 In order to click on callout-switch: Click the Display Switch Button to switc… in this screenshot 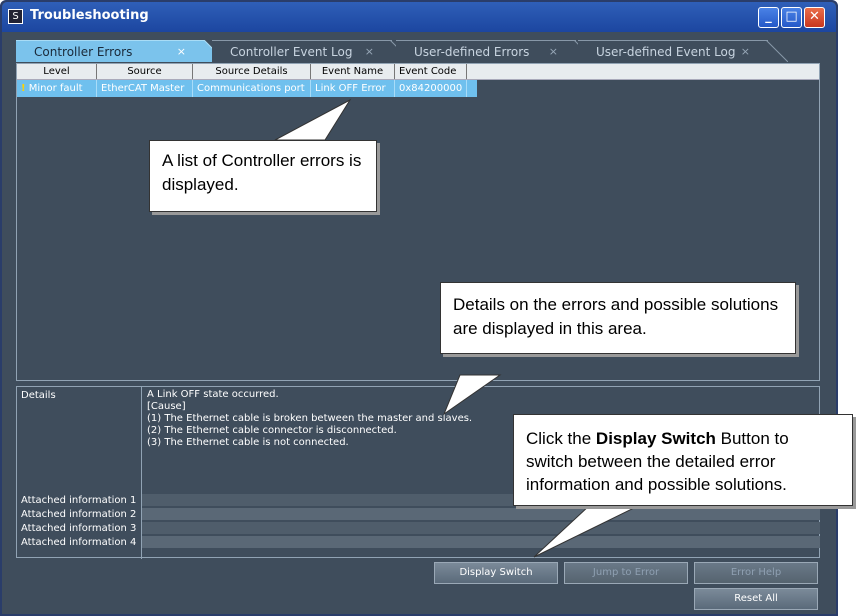, I will do `click(683, 460)`.